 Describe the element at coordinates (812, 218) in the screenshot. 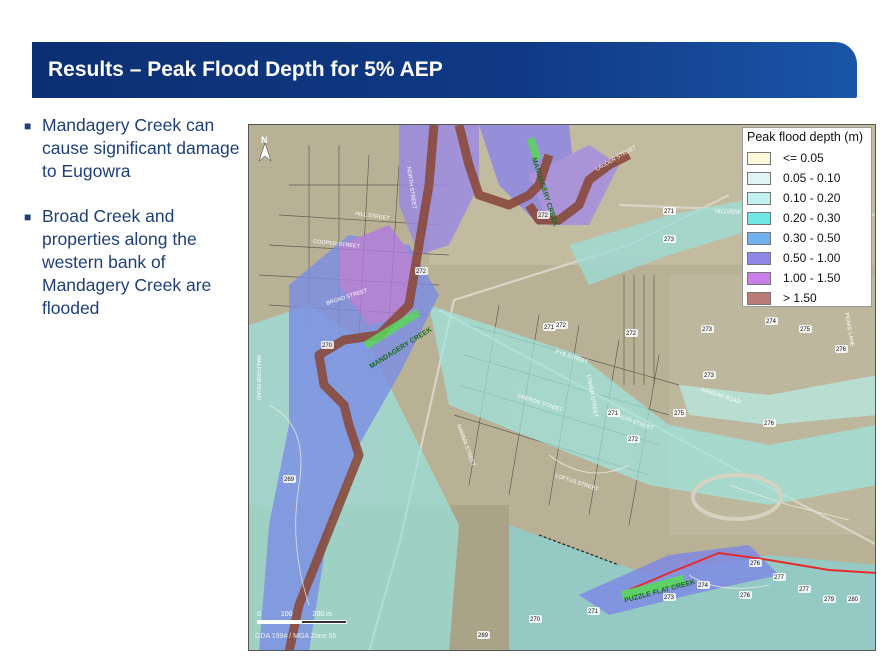

I see `legend-label: 0.20 - 0.30` at that location.